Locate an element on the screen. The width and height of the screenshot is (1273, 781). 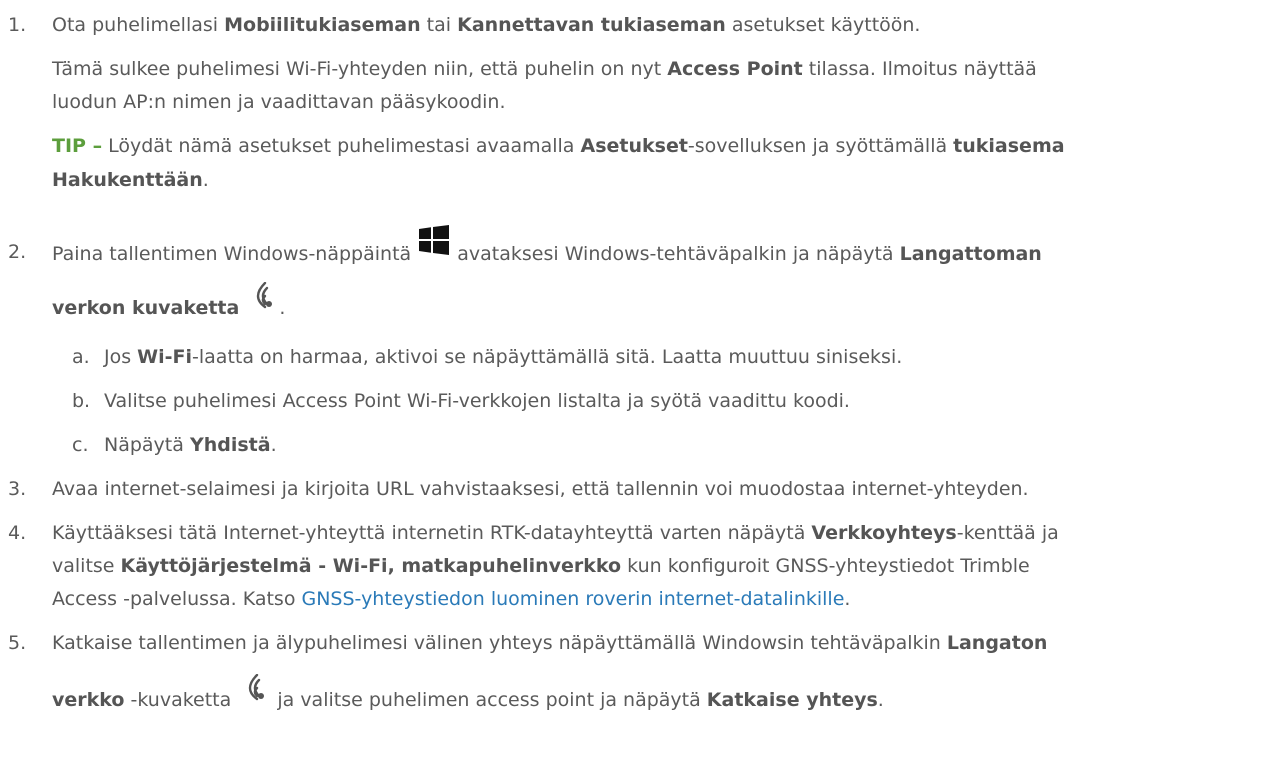
step-5-number: 5. is located at coordinates (17, 643).